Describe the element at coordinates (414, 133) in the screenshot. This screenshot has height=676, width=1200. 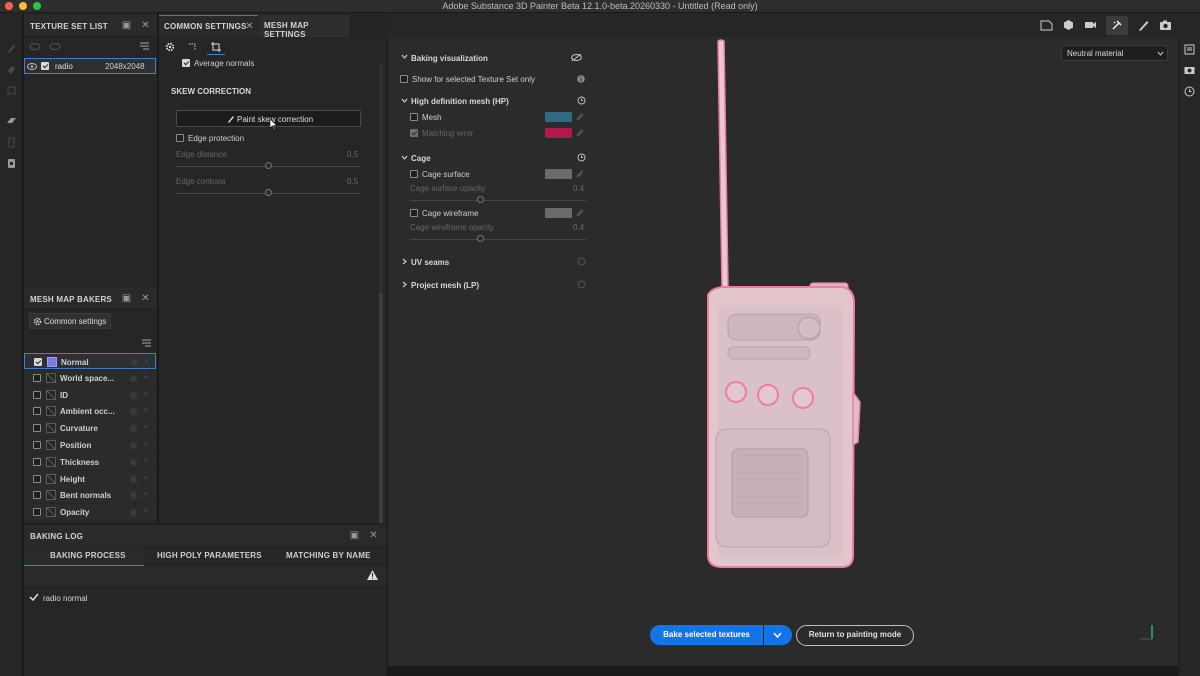
I see `matching-error-checkbox` at that location.